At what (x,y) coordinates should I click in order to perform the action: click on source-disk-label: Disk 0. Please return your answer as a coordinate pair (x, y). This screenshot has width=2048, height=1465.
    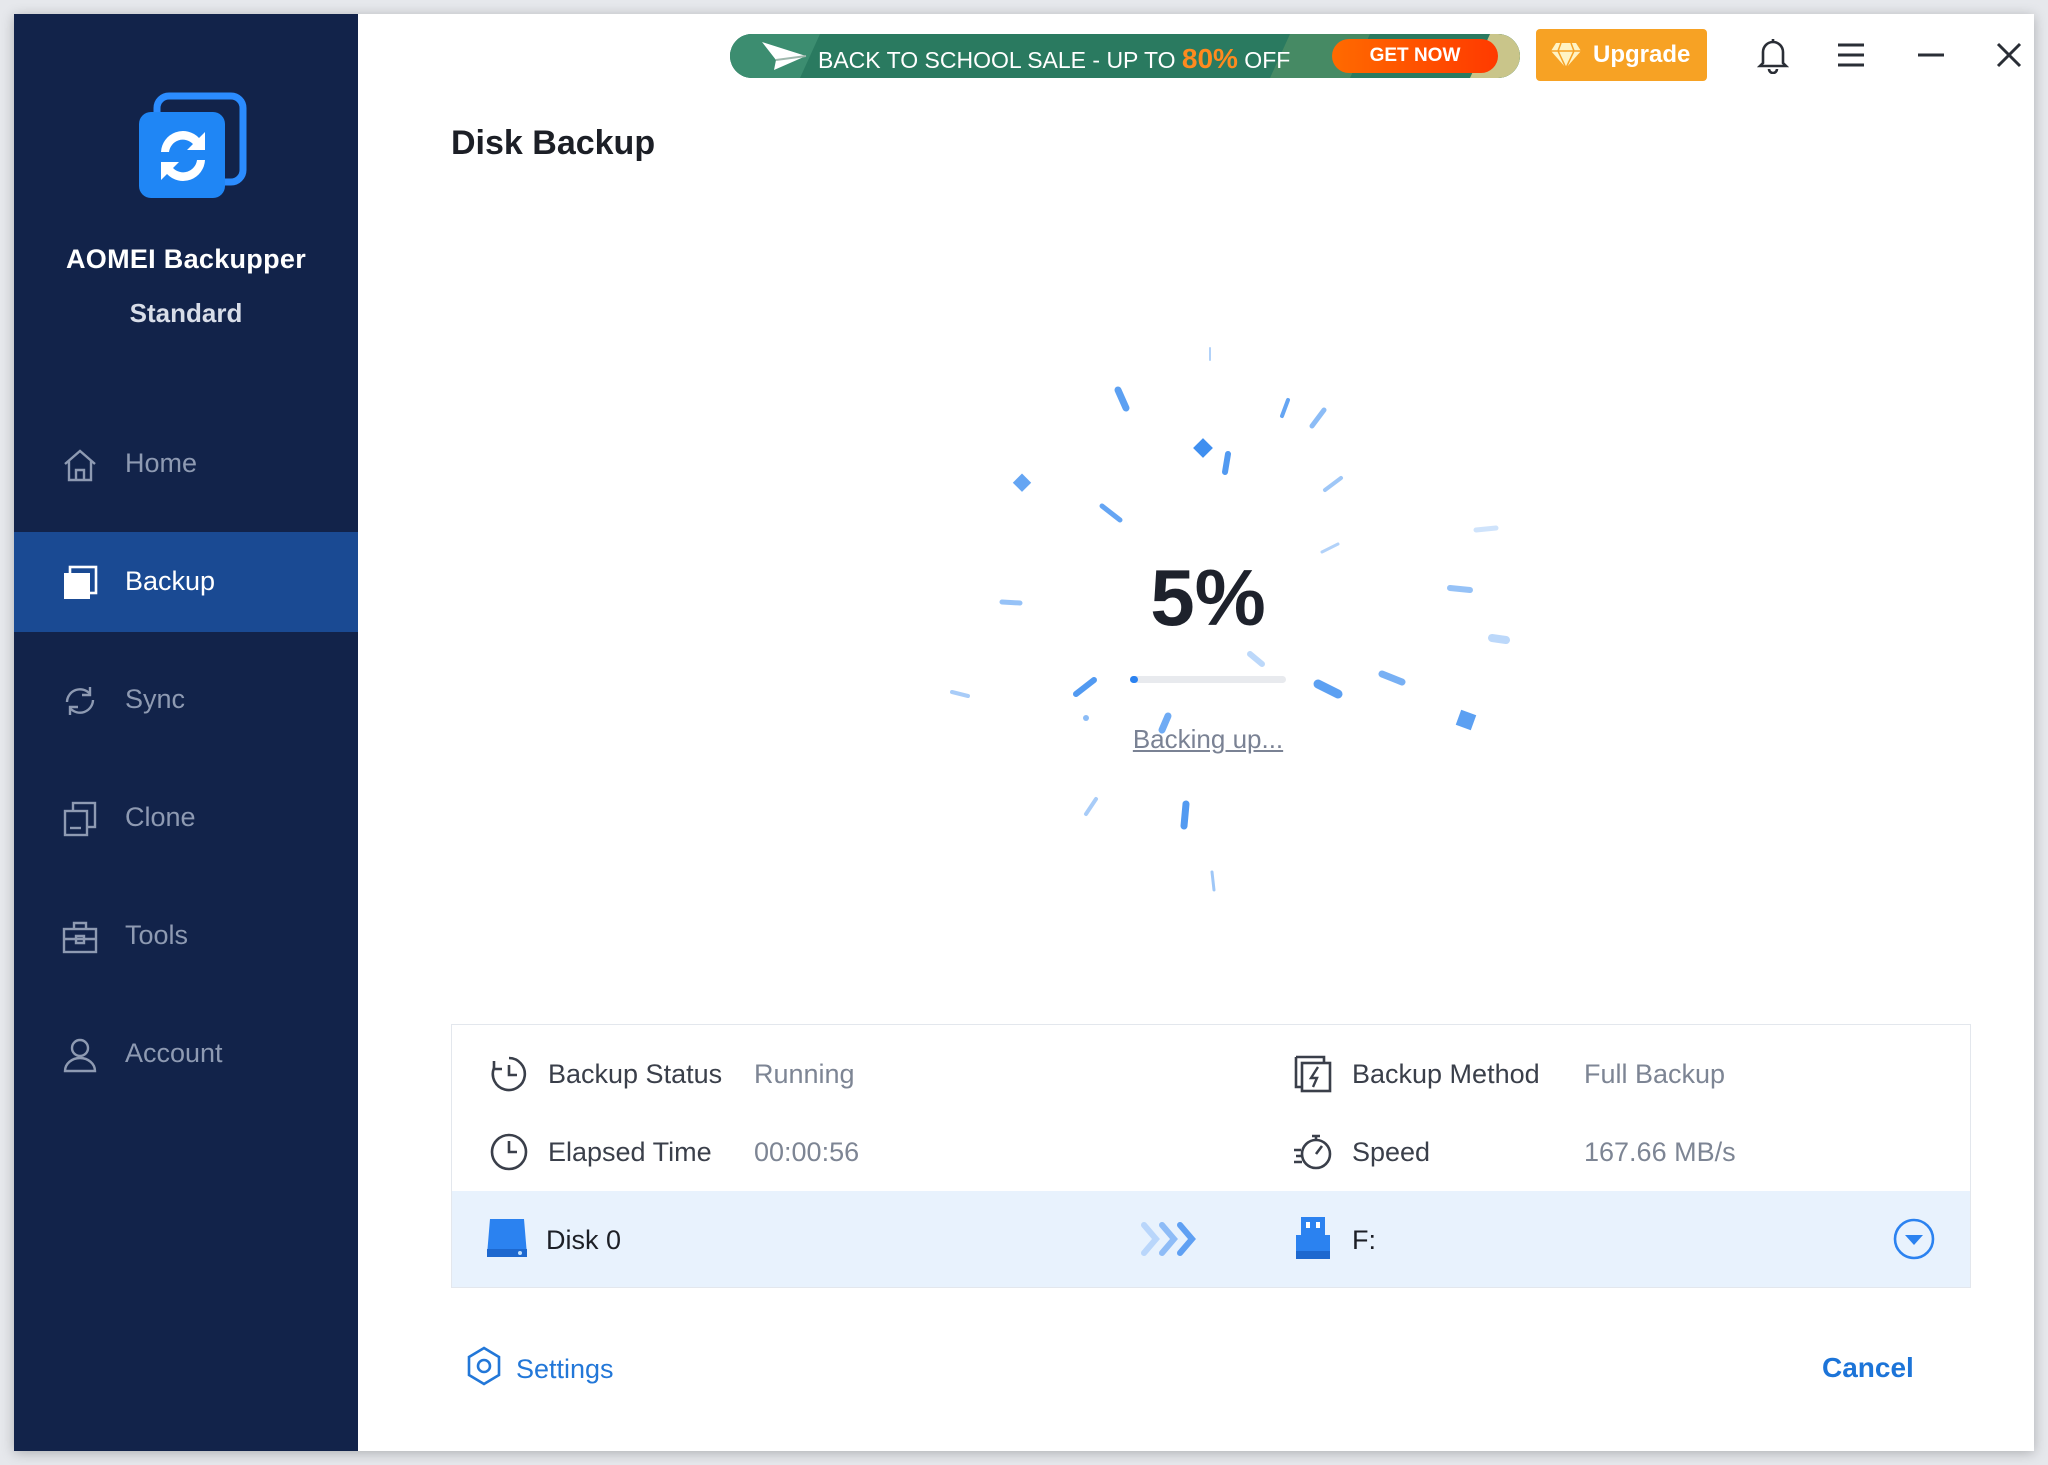
    Looking at the image, I should click on (584, 1240).